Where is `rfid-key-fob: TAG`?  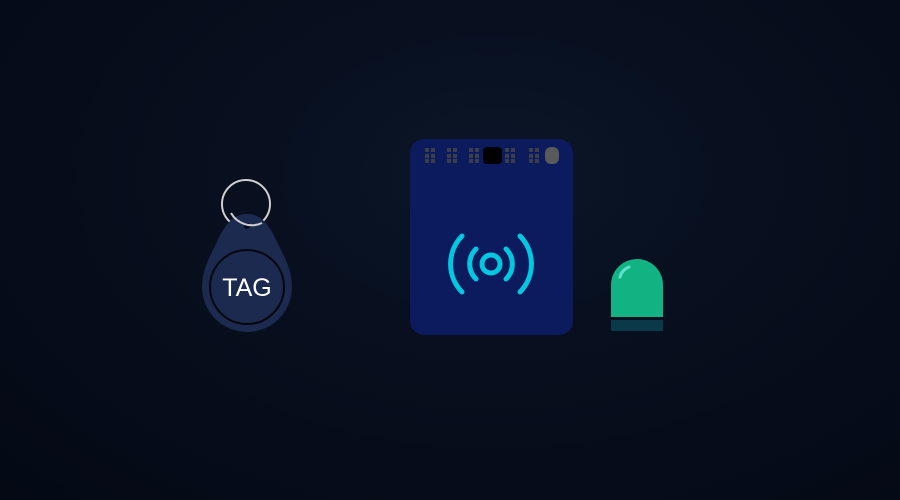
rfid-key-fob: TAG is located at coordinates (247, 255).